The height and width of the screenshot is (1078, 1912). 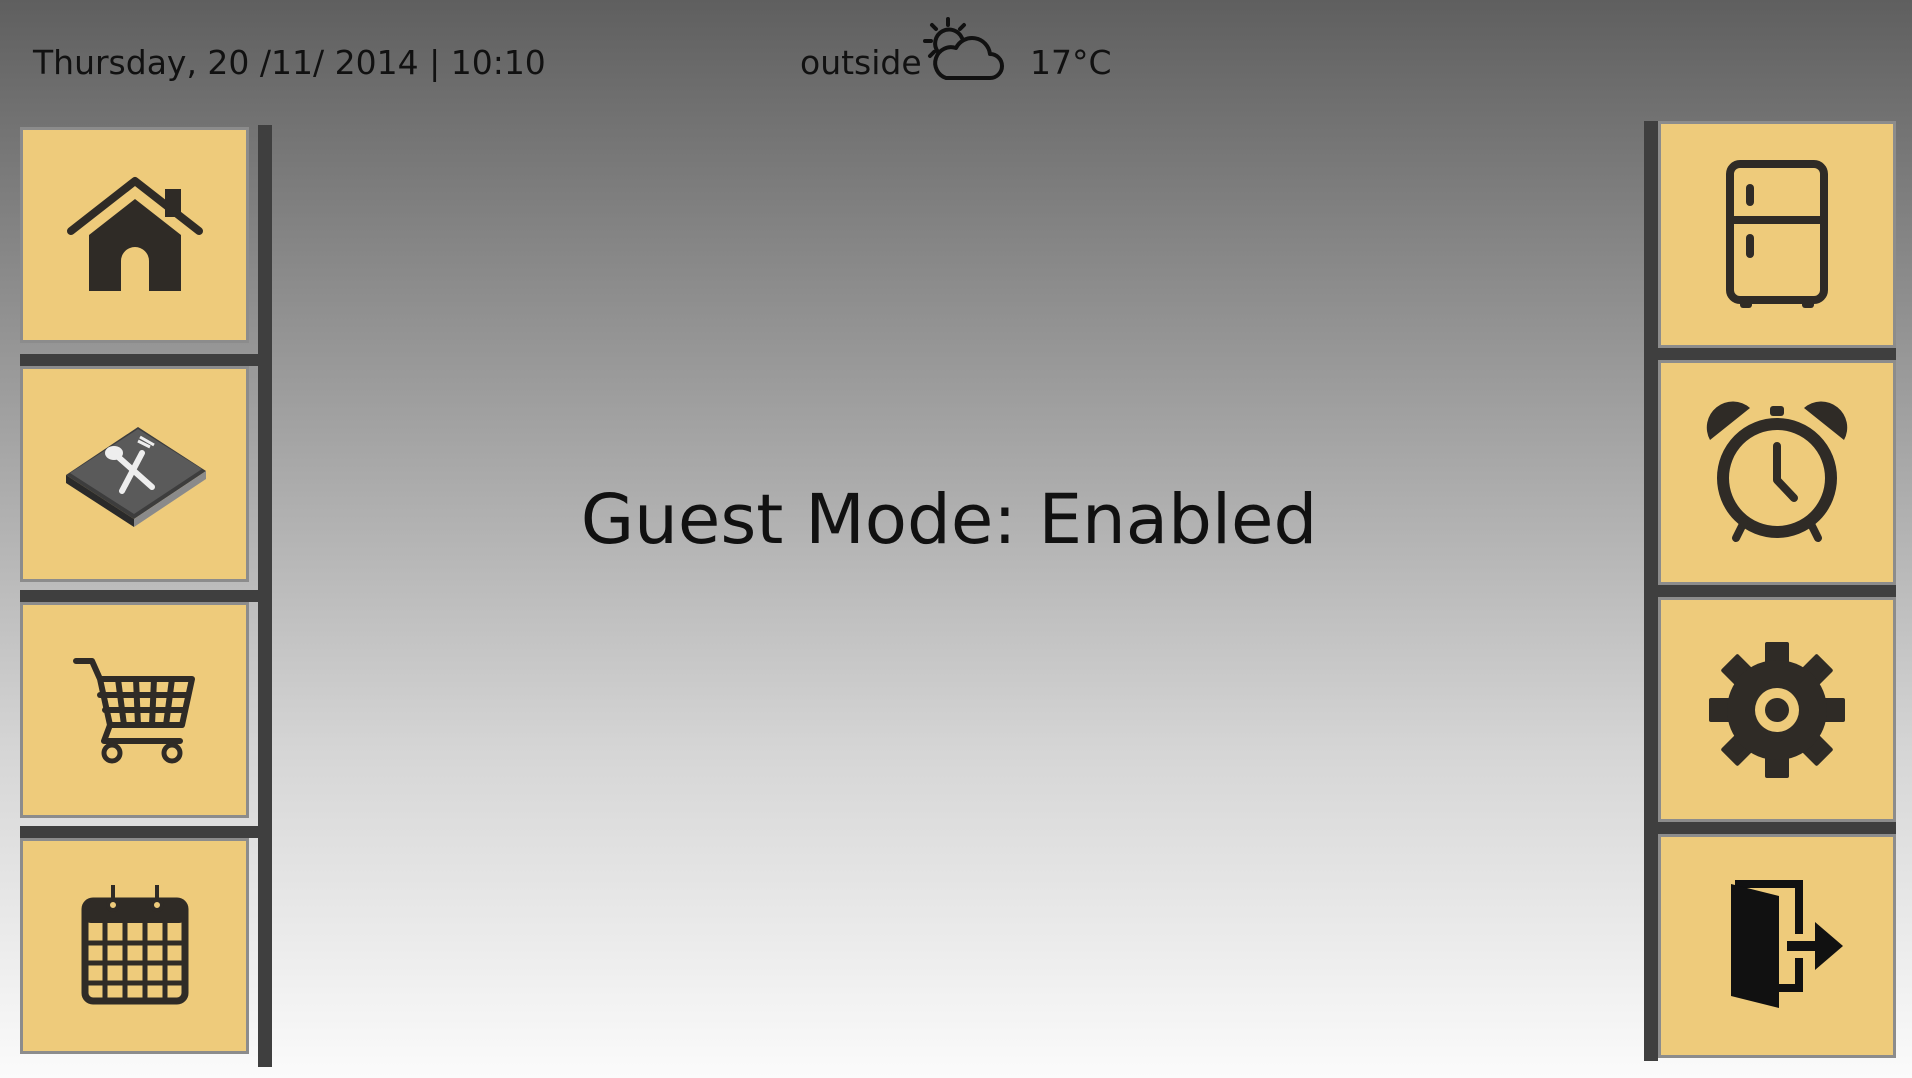 I want to click on home-button, so click(x=134, y=235).